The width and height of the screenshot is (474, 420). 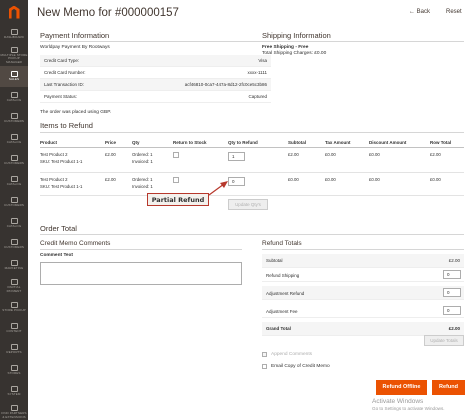 I want to click on email-copy-label: Email Copy of Credit Memo, so click(x=300, y=366).